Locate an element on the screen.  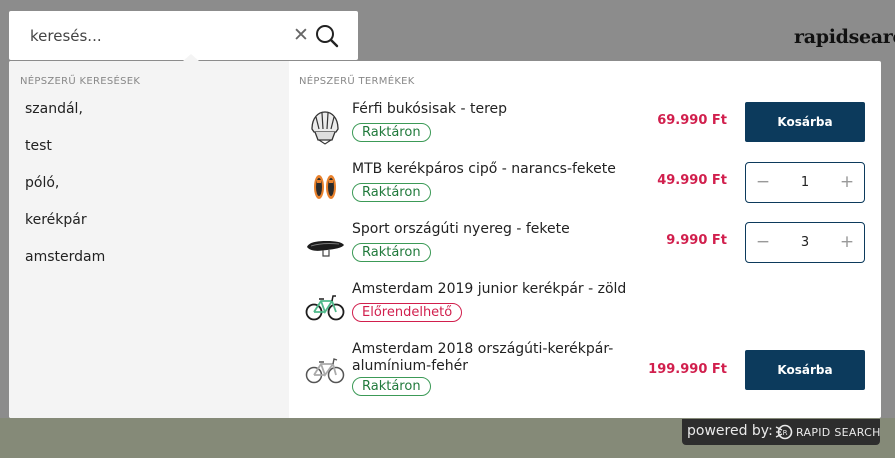
saddle-thumbnail is located at coordinates (325, 247).